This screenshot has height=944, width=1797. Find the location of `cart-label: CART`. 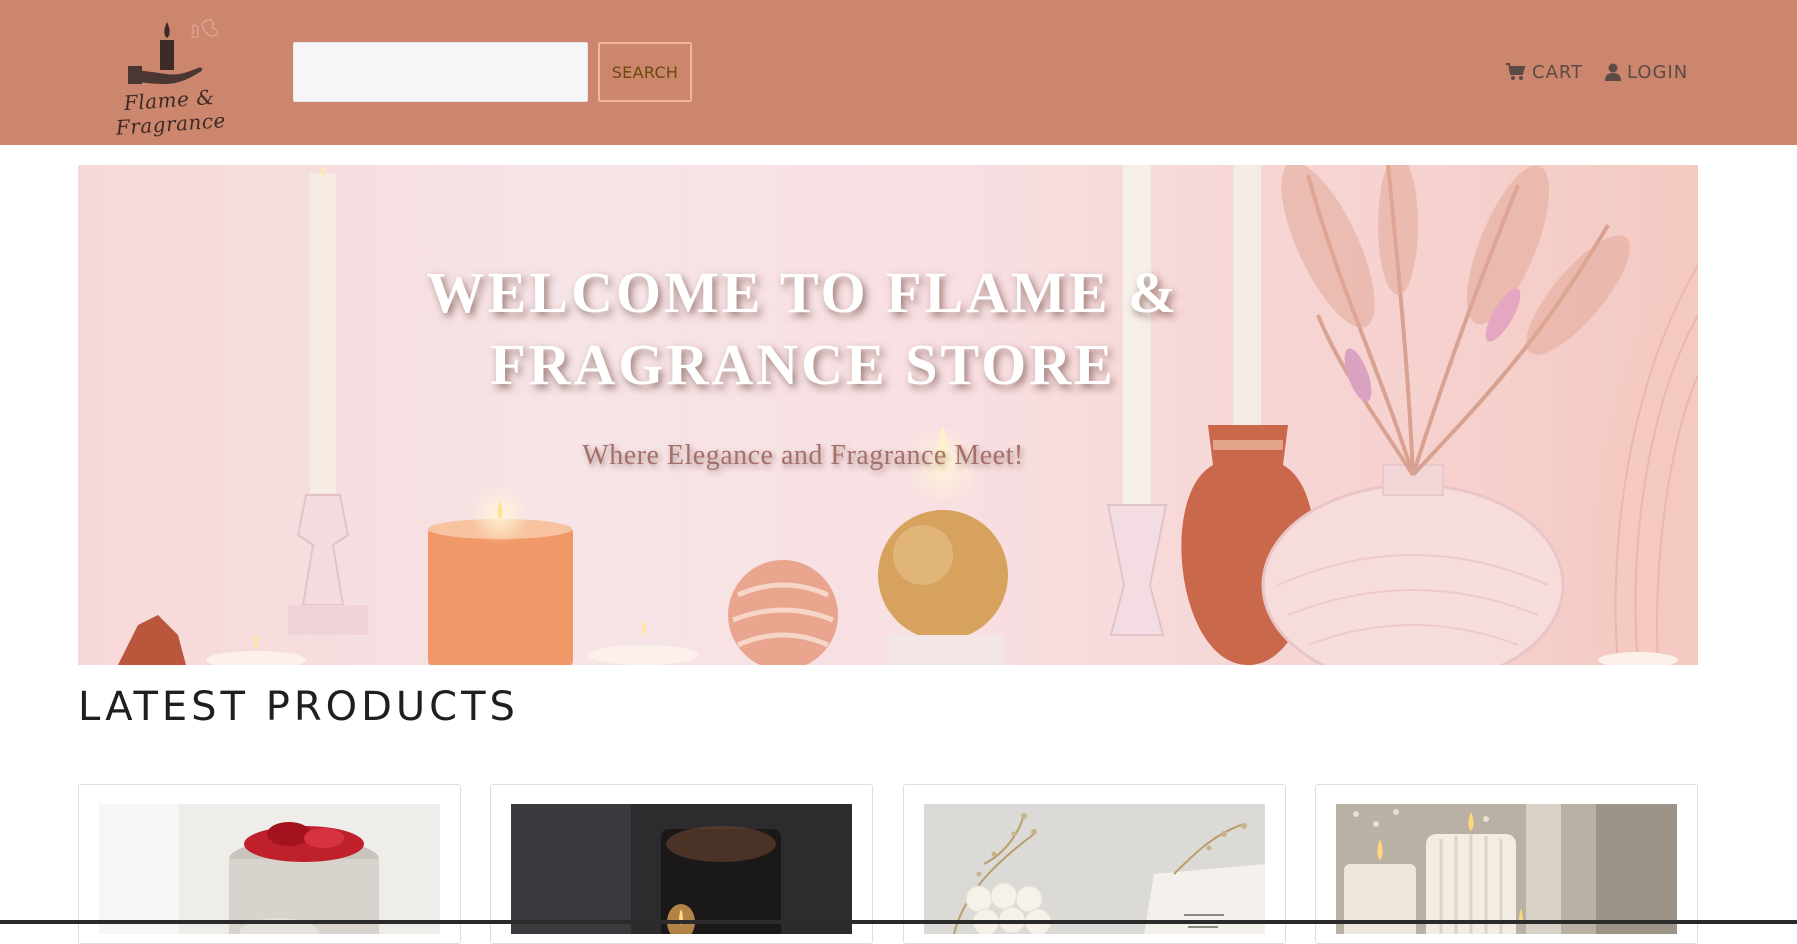

cart-label: CART is located at coordinates (1558, 72).